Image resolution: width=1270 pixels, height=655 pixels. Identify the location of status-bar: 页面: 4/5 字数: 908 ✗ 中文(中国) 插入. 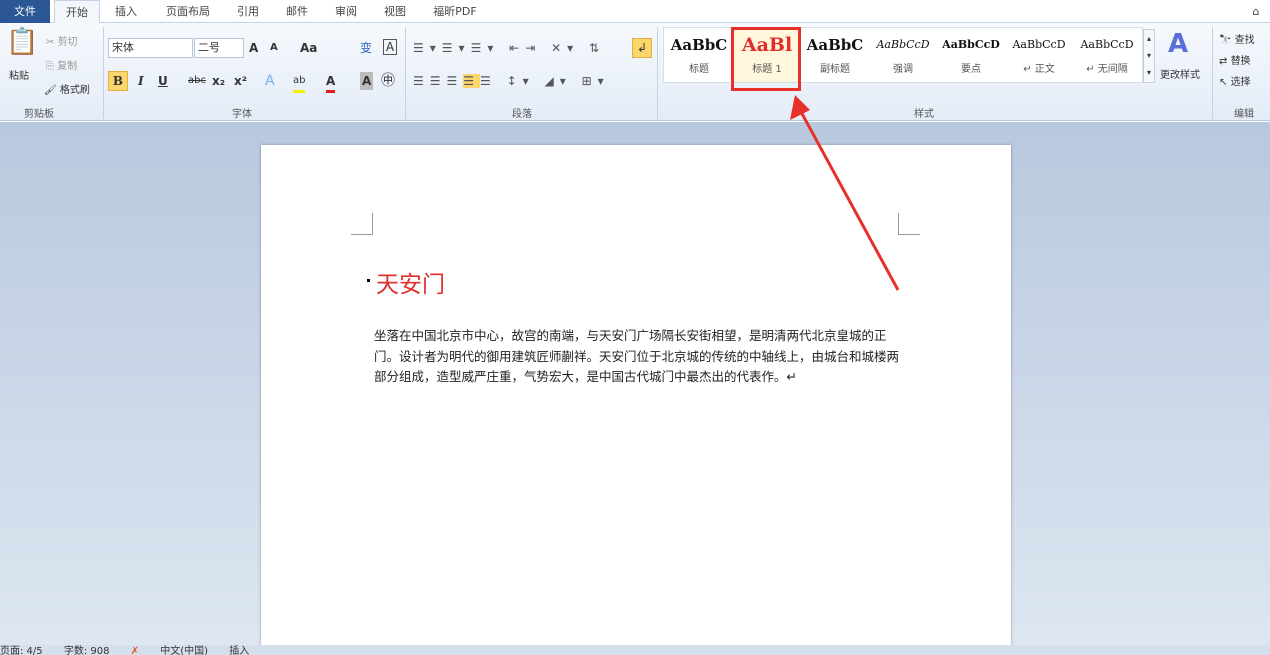
(635, 650).